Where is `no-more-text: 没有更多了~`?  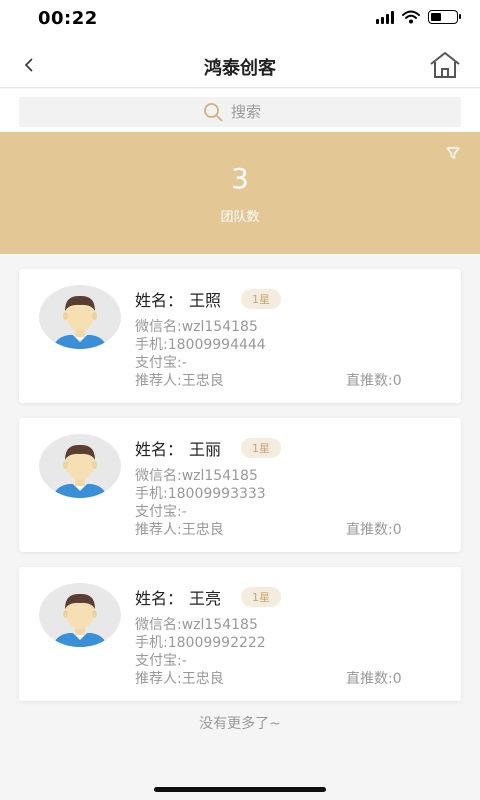 no-more-text: 没有更多了~ is located at coordinates (240, 724).